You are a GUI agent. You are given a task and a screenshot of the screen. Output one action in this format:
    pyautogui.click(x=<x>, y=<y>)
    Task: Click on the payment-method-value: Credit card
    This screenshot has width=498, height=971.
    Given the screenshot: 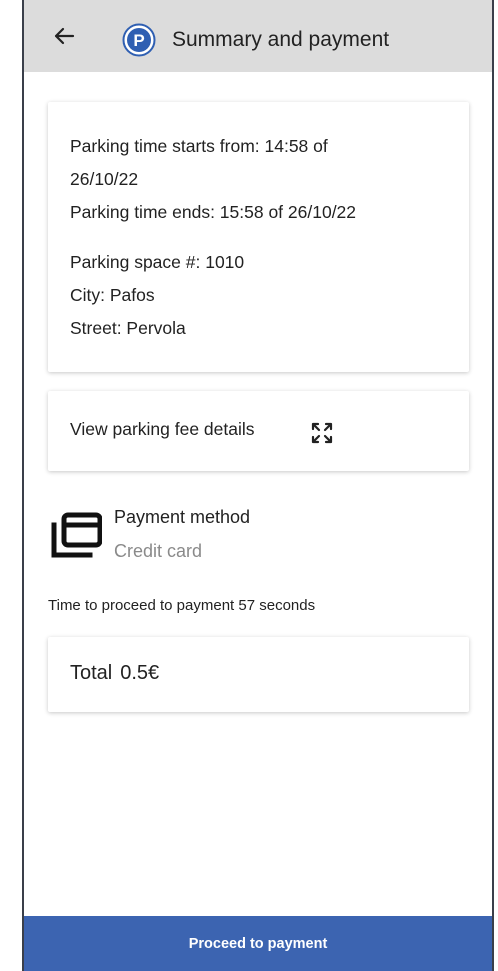 What is the action you would take?
    pyautogui.click(x=158, y=551)
    